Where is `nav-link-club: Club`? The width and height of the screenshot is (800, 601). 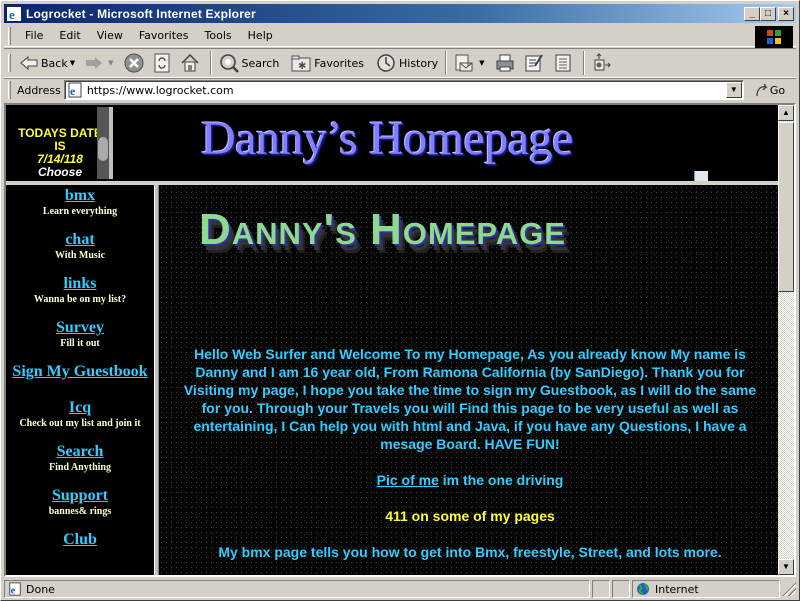 nav-link-club: Club is located at coordinates (80, 540).